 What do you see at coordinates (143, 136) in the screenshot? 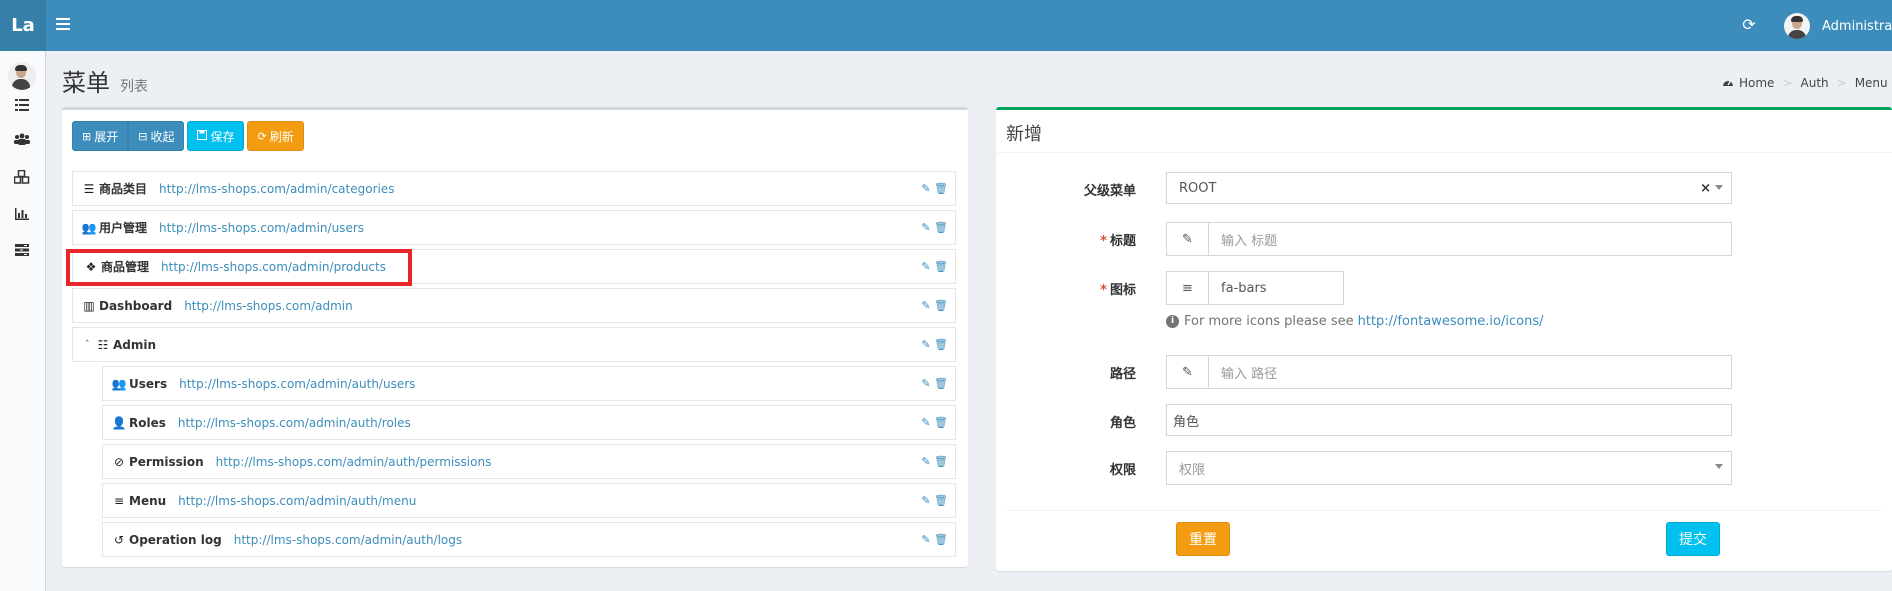
I see `minus-square-icon: ⊟` at bounding box center [143, 136].